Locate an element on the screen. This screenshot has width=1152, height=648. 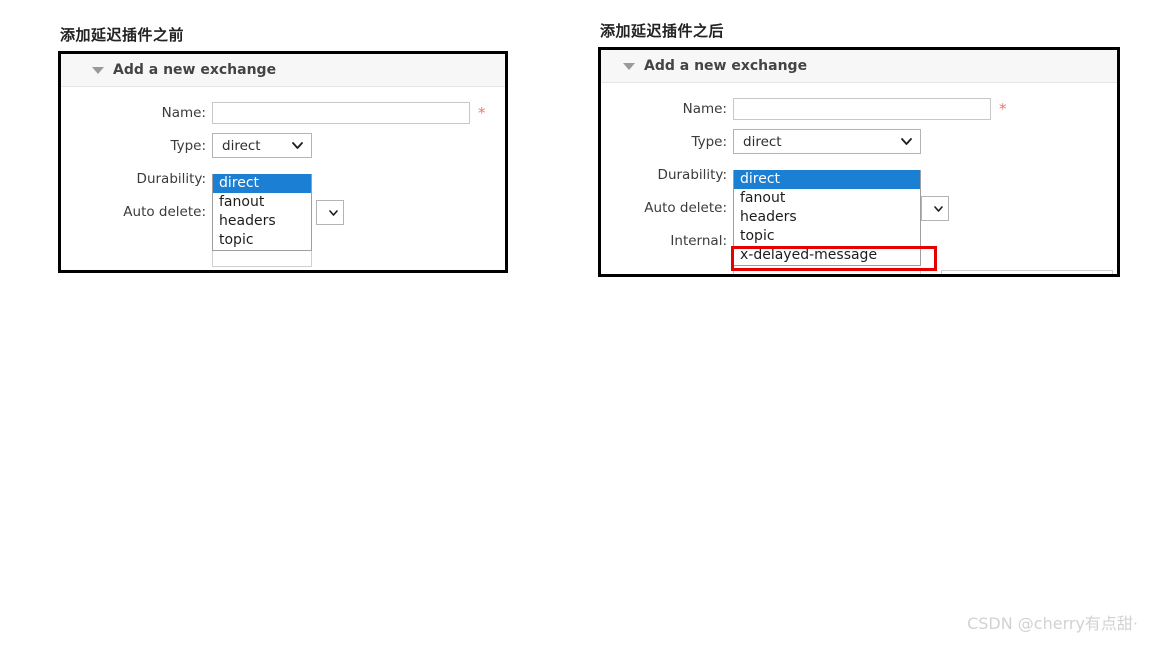
type-dropdown-list: direct fanout headers topic is located at coordinates (262, 212).